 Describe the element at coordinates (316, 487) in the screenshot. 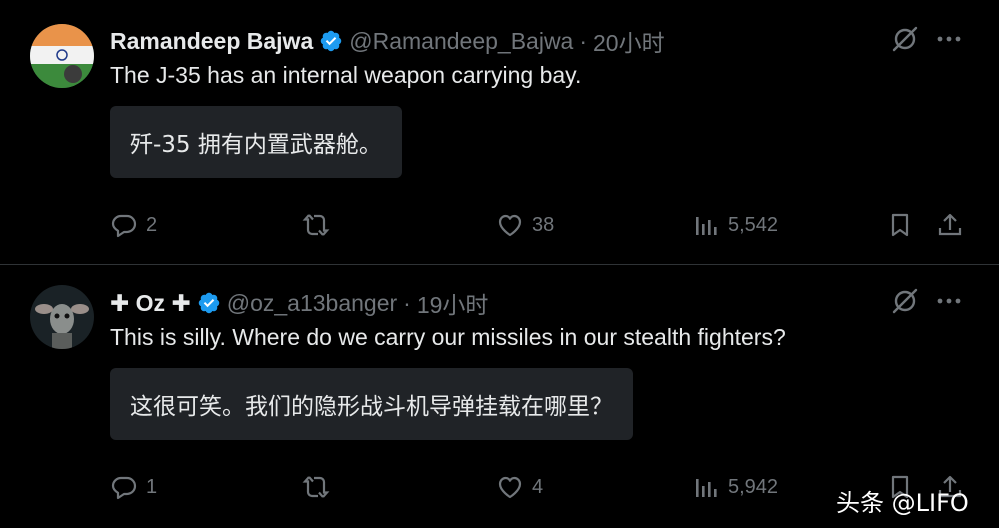

I see `retweet-icon` at that location.